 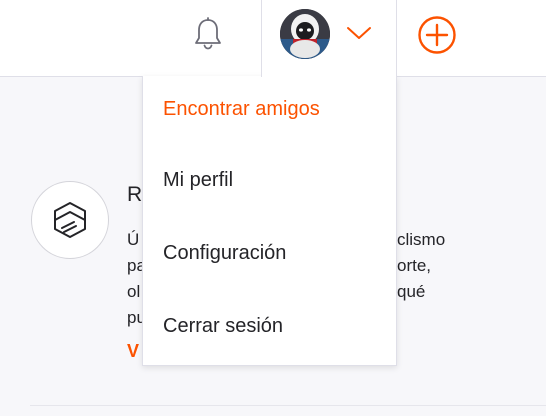 I want to click on menu-item-settings: Configuración, so click(x=273, y=253).